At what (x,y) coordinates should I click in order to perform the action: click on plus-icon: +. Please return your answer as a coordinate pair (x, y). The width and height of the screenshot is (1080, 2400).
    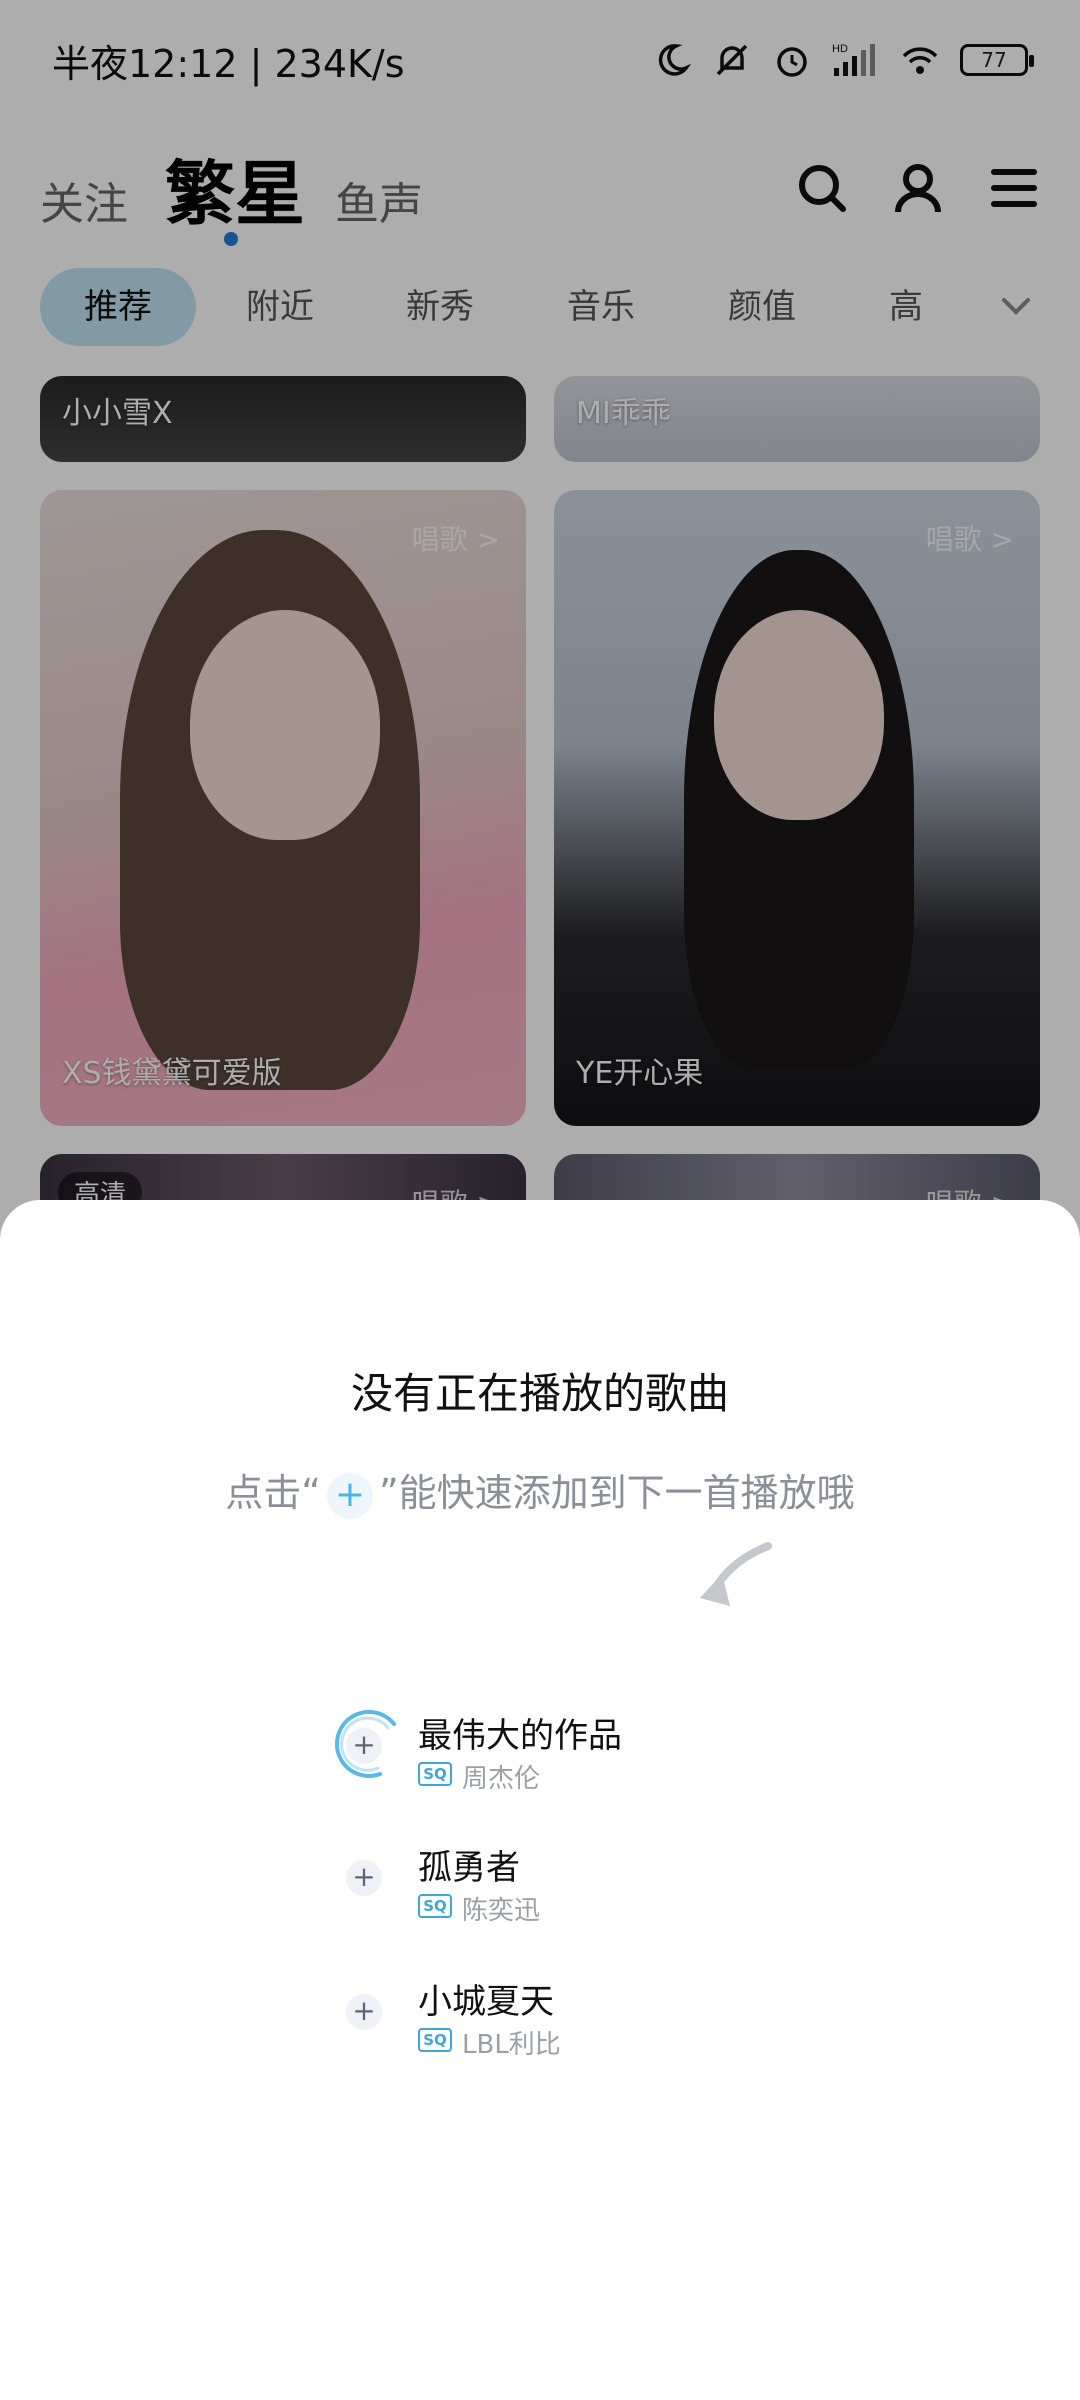
    Looking at the image, I should click on (349, 1495).